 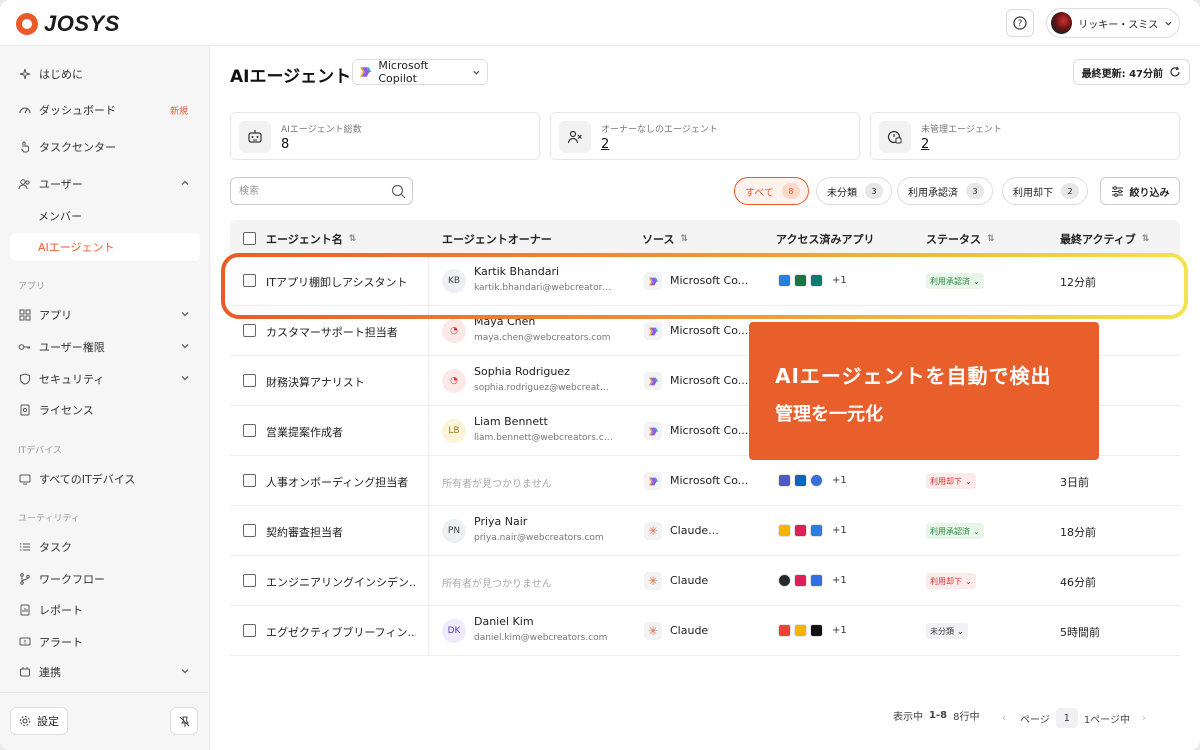 What do you see at coordinates (1004, 718) in the screenshot?
I see `prev-page-icon: ‹` at bounding box center [1004, 718].